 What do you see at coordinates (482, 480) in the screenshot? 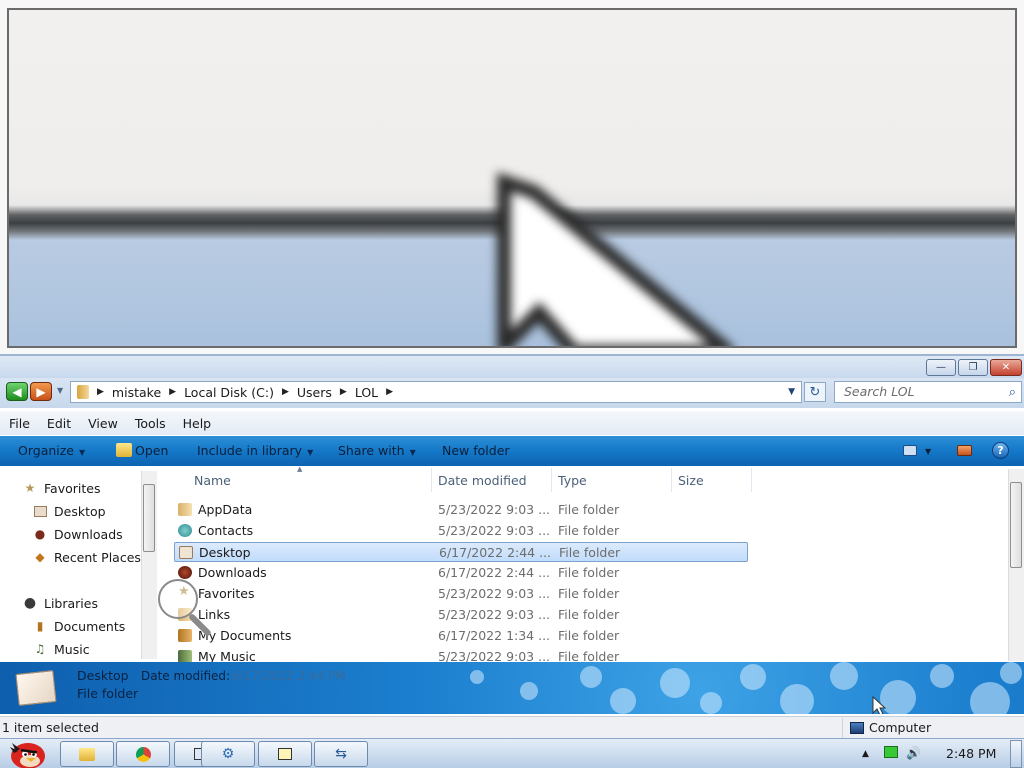
I see `column-header-date: Date modified` at bounding box center [482, 480].